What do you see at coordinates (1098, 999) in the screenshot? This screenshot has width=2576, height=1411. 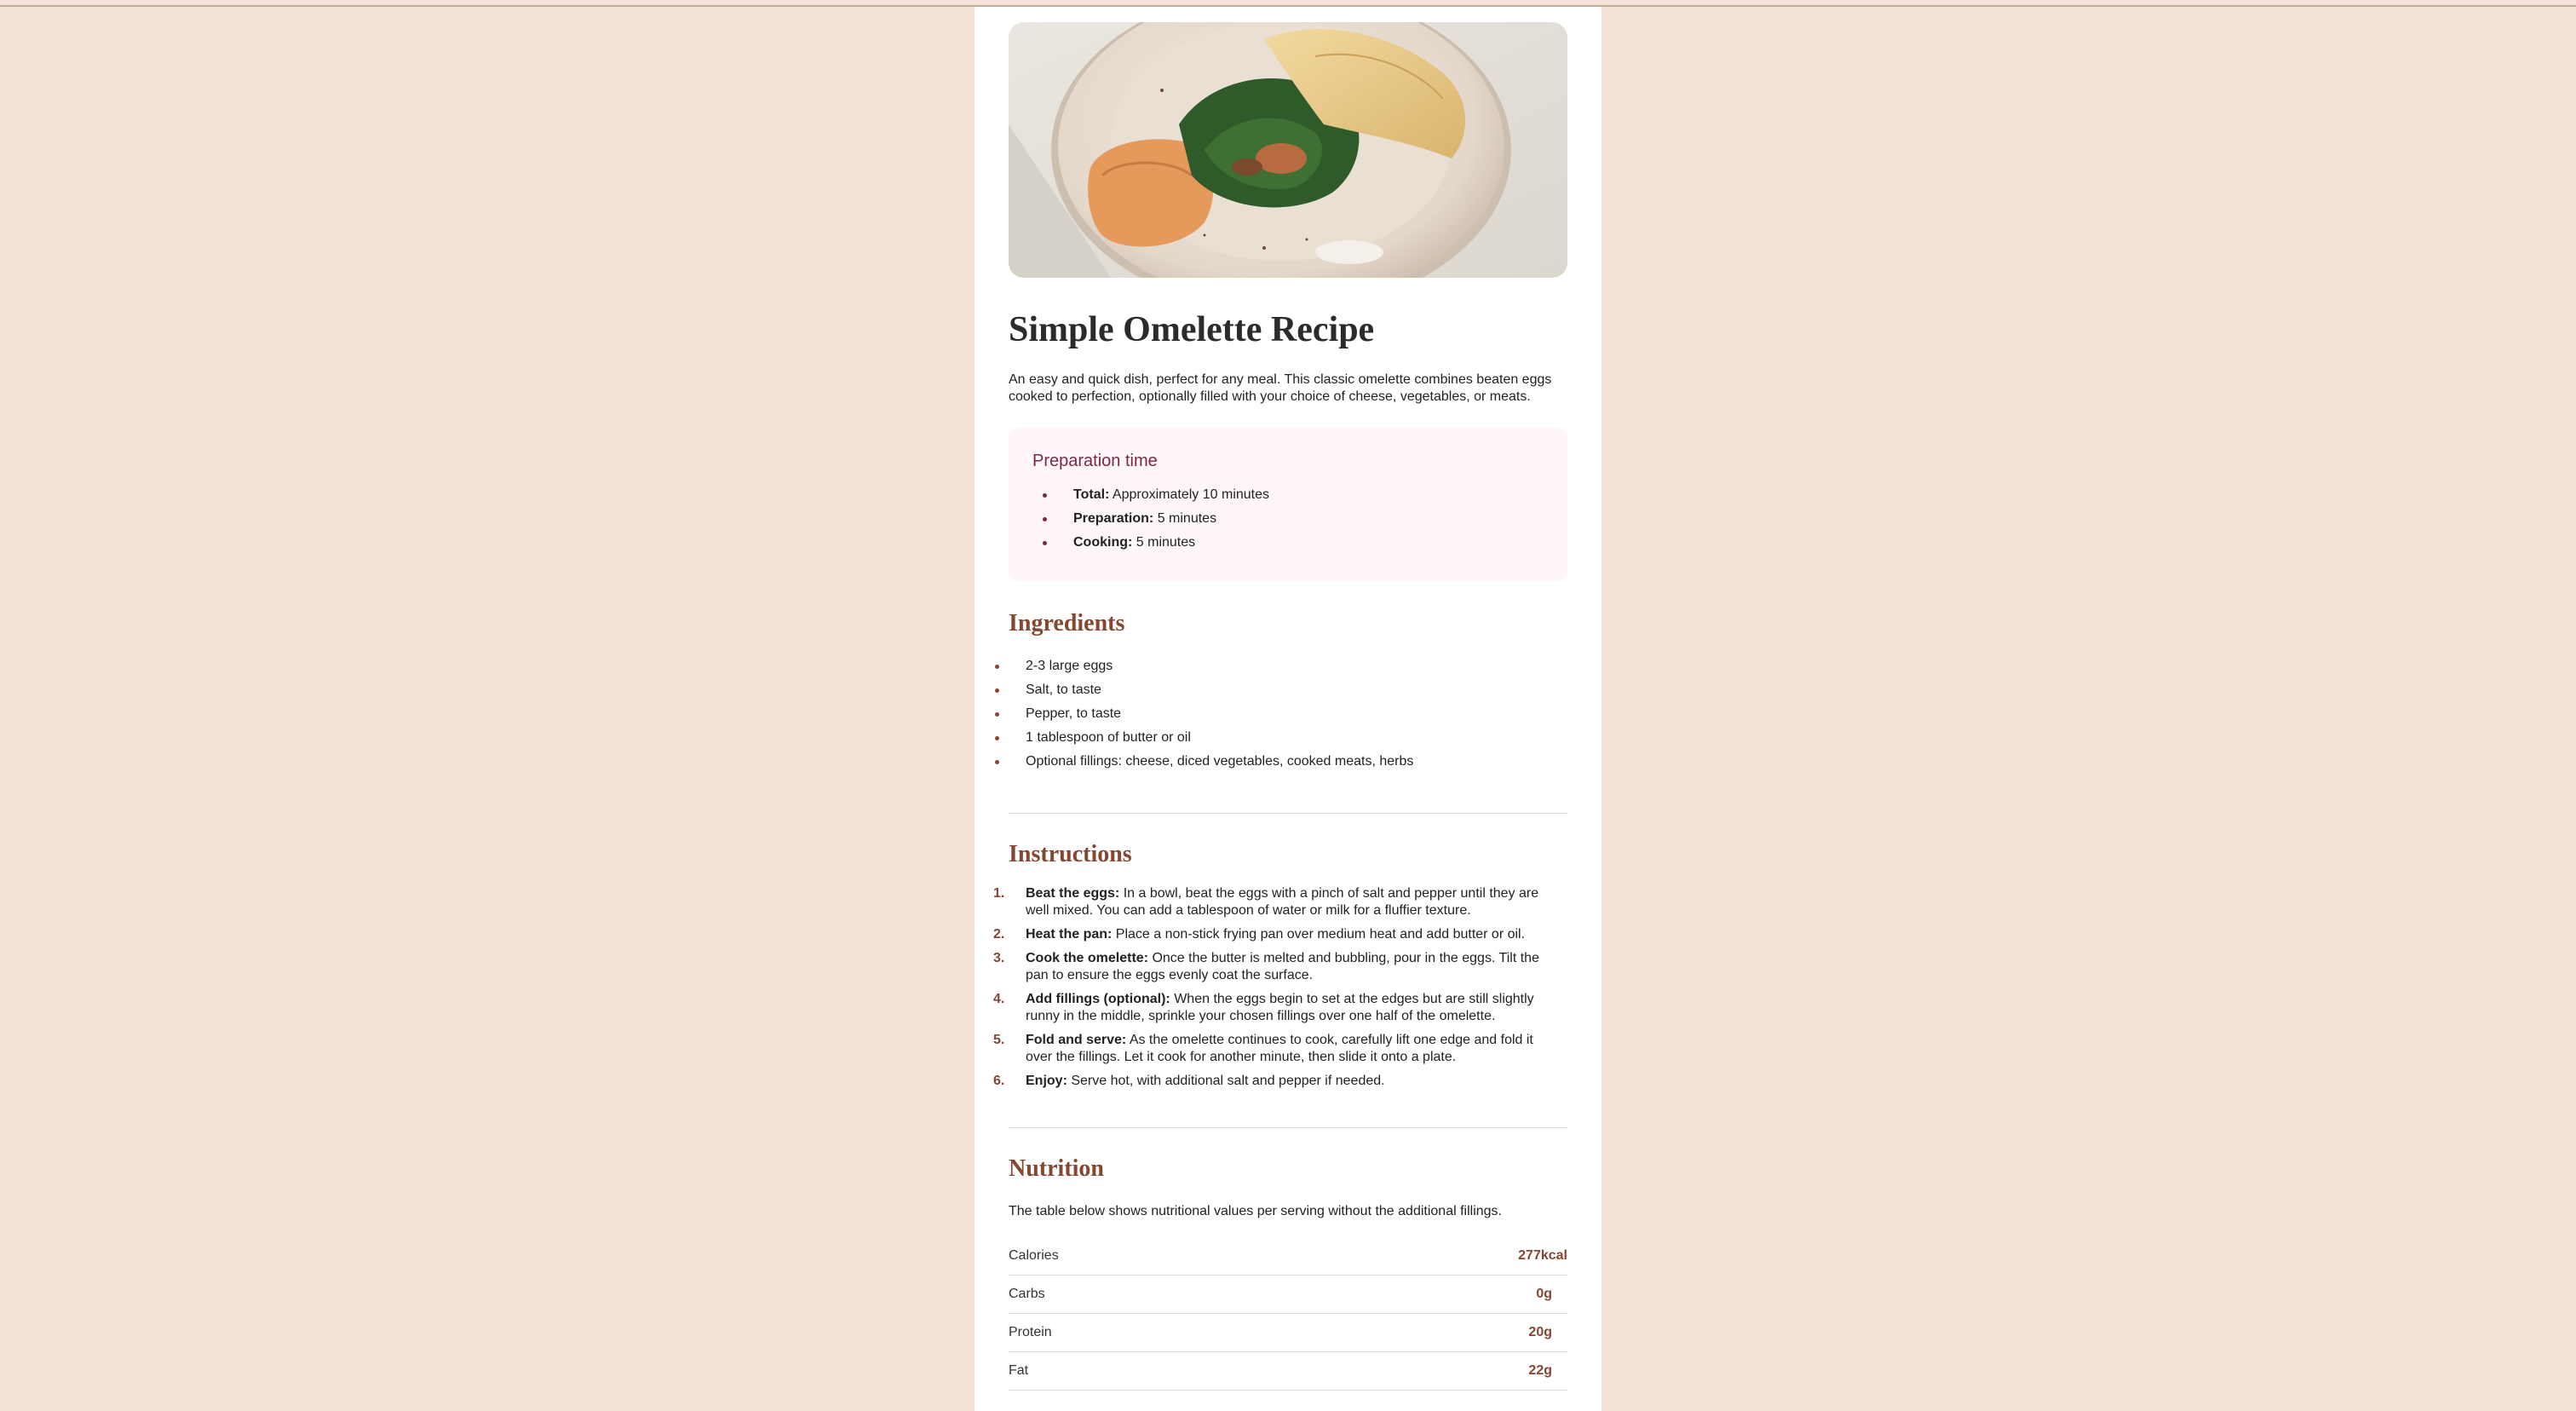 I see `step-label: Add fillings (optional):` at bounding box center [1098, 999].